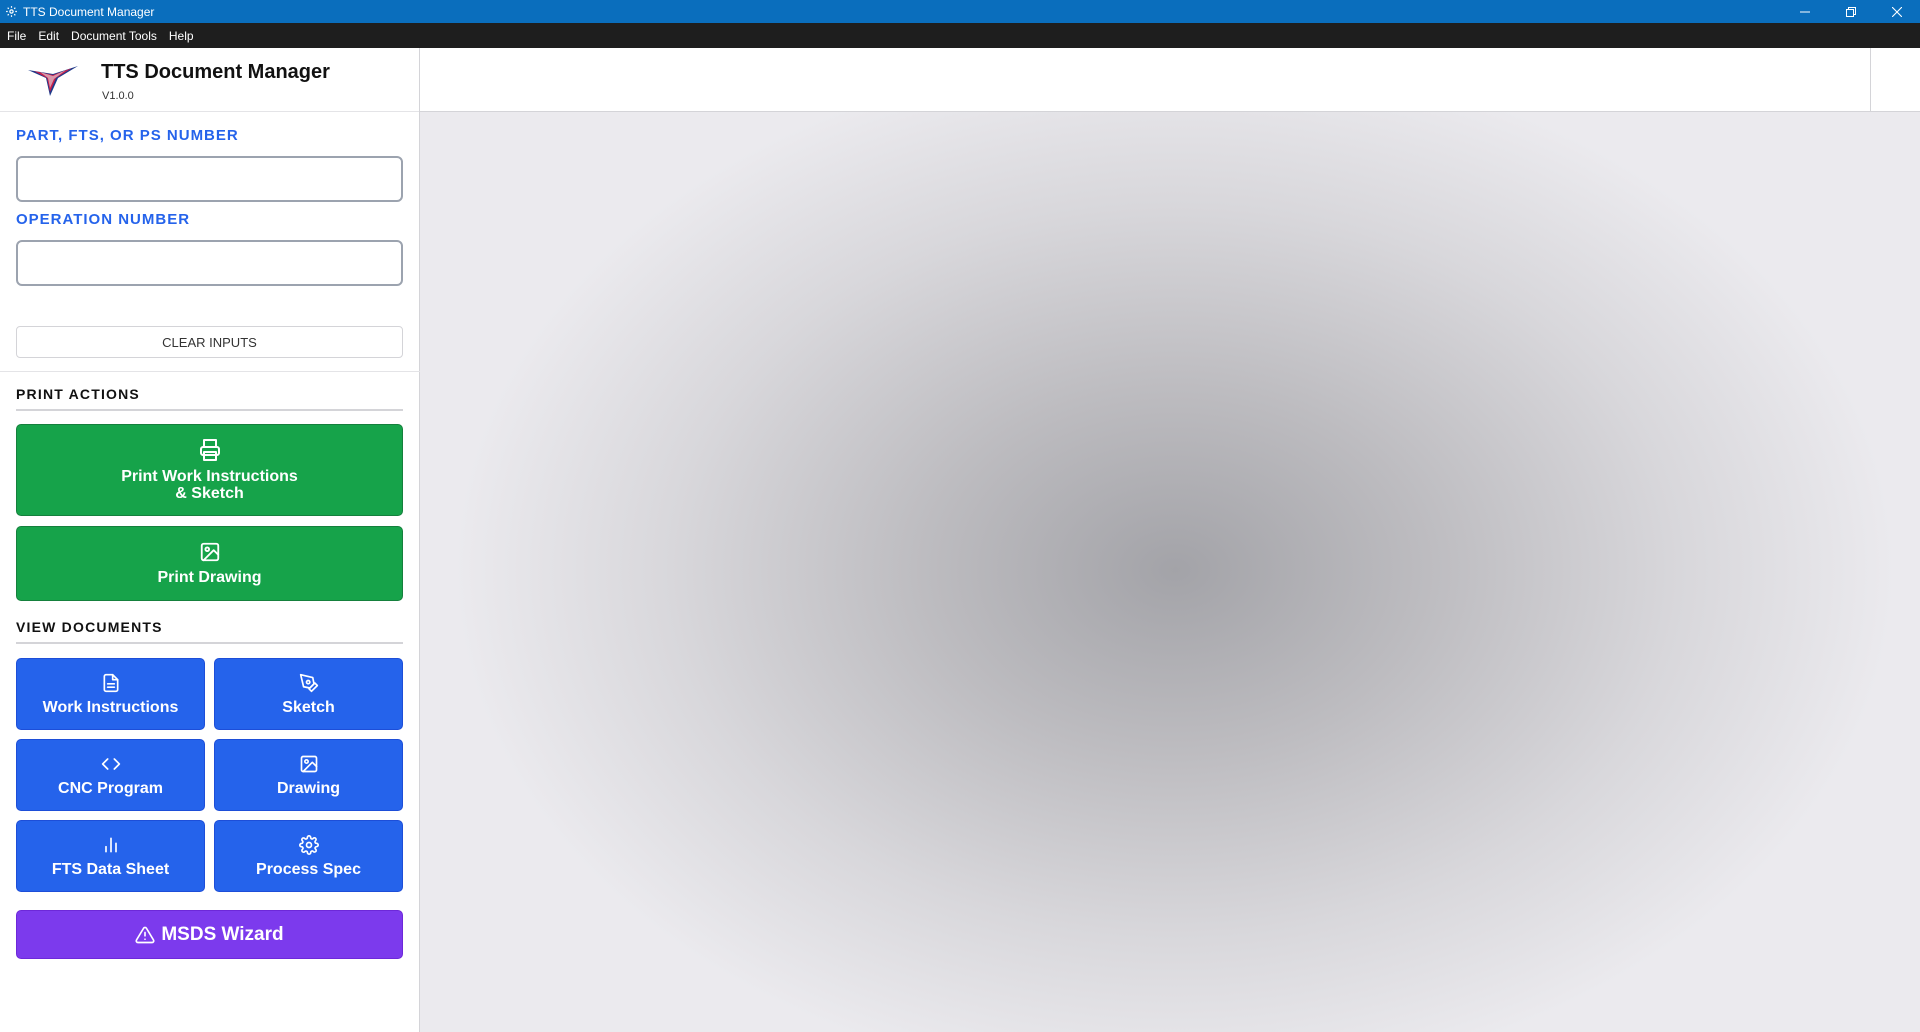  What do you see at coordinates (308, 788) in the screenshot?
I see `drawing-label: Drawing` at bounding box center [308, 788].